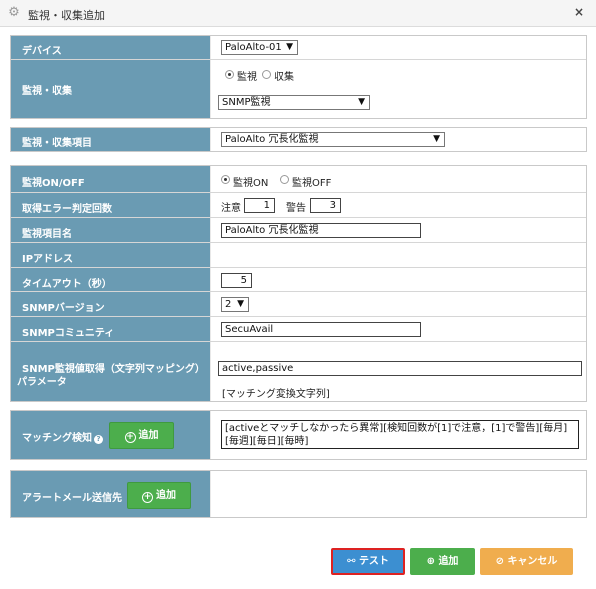  Describe the element at coordinates (63, 308) in the screenshot. I see `snmp-version-label: SNMPバージョン` at that location.